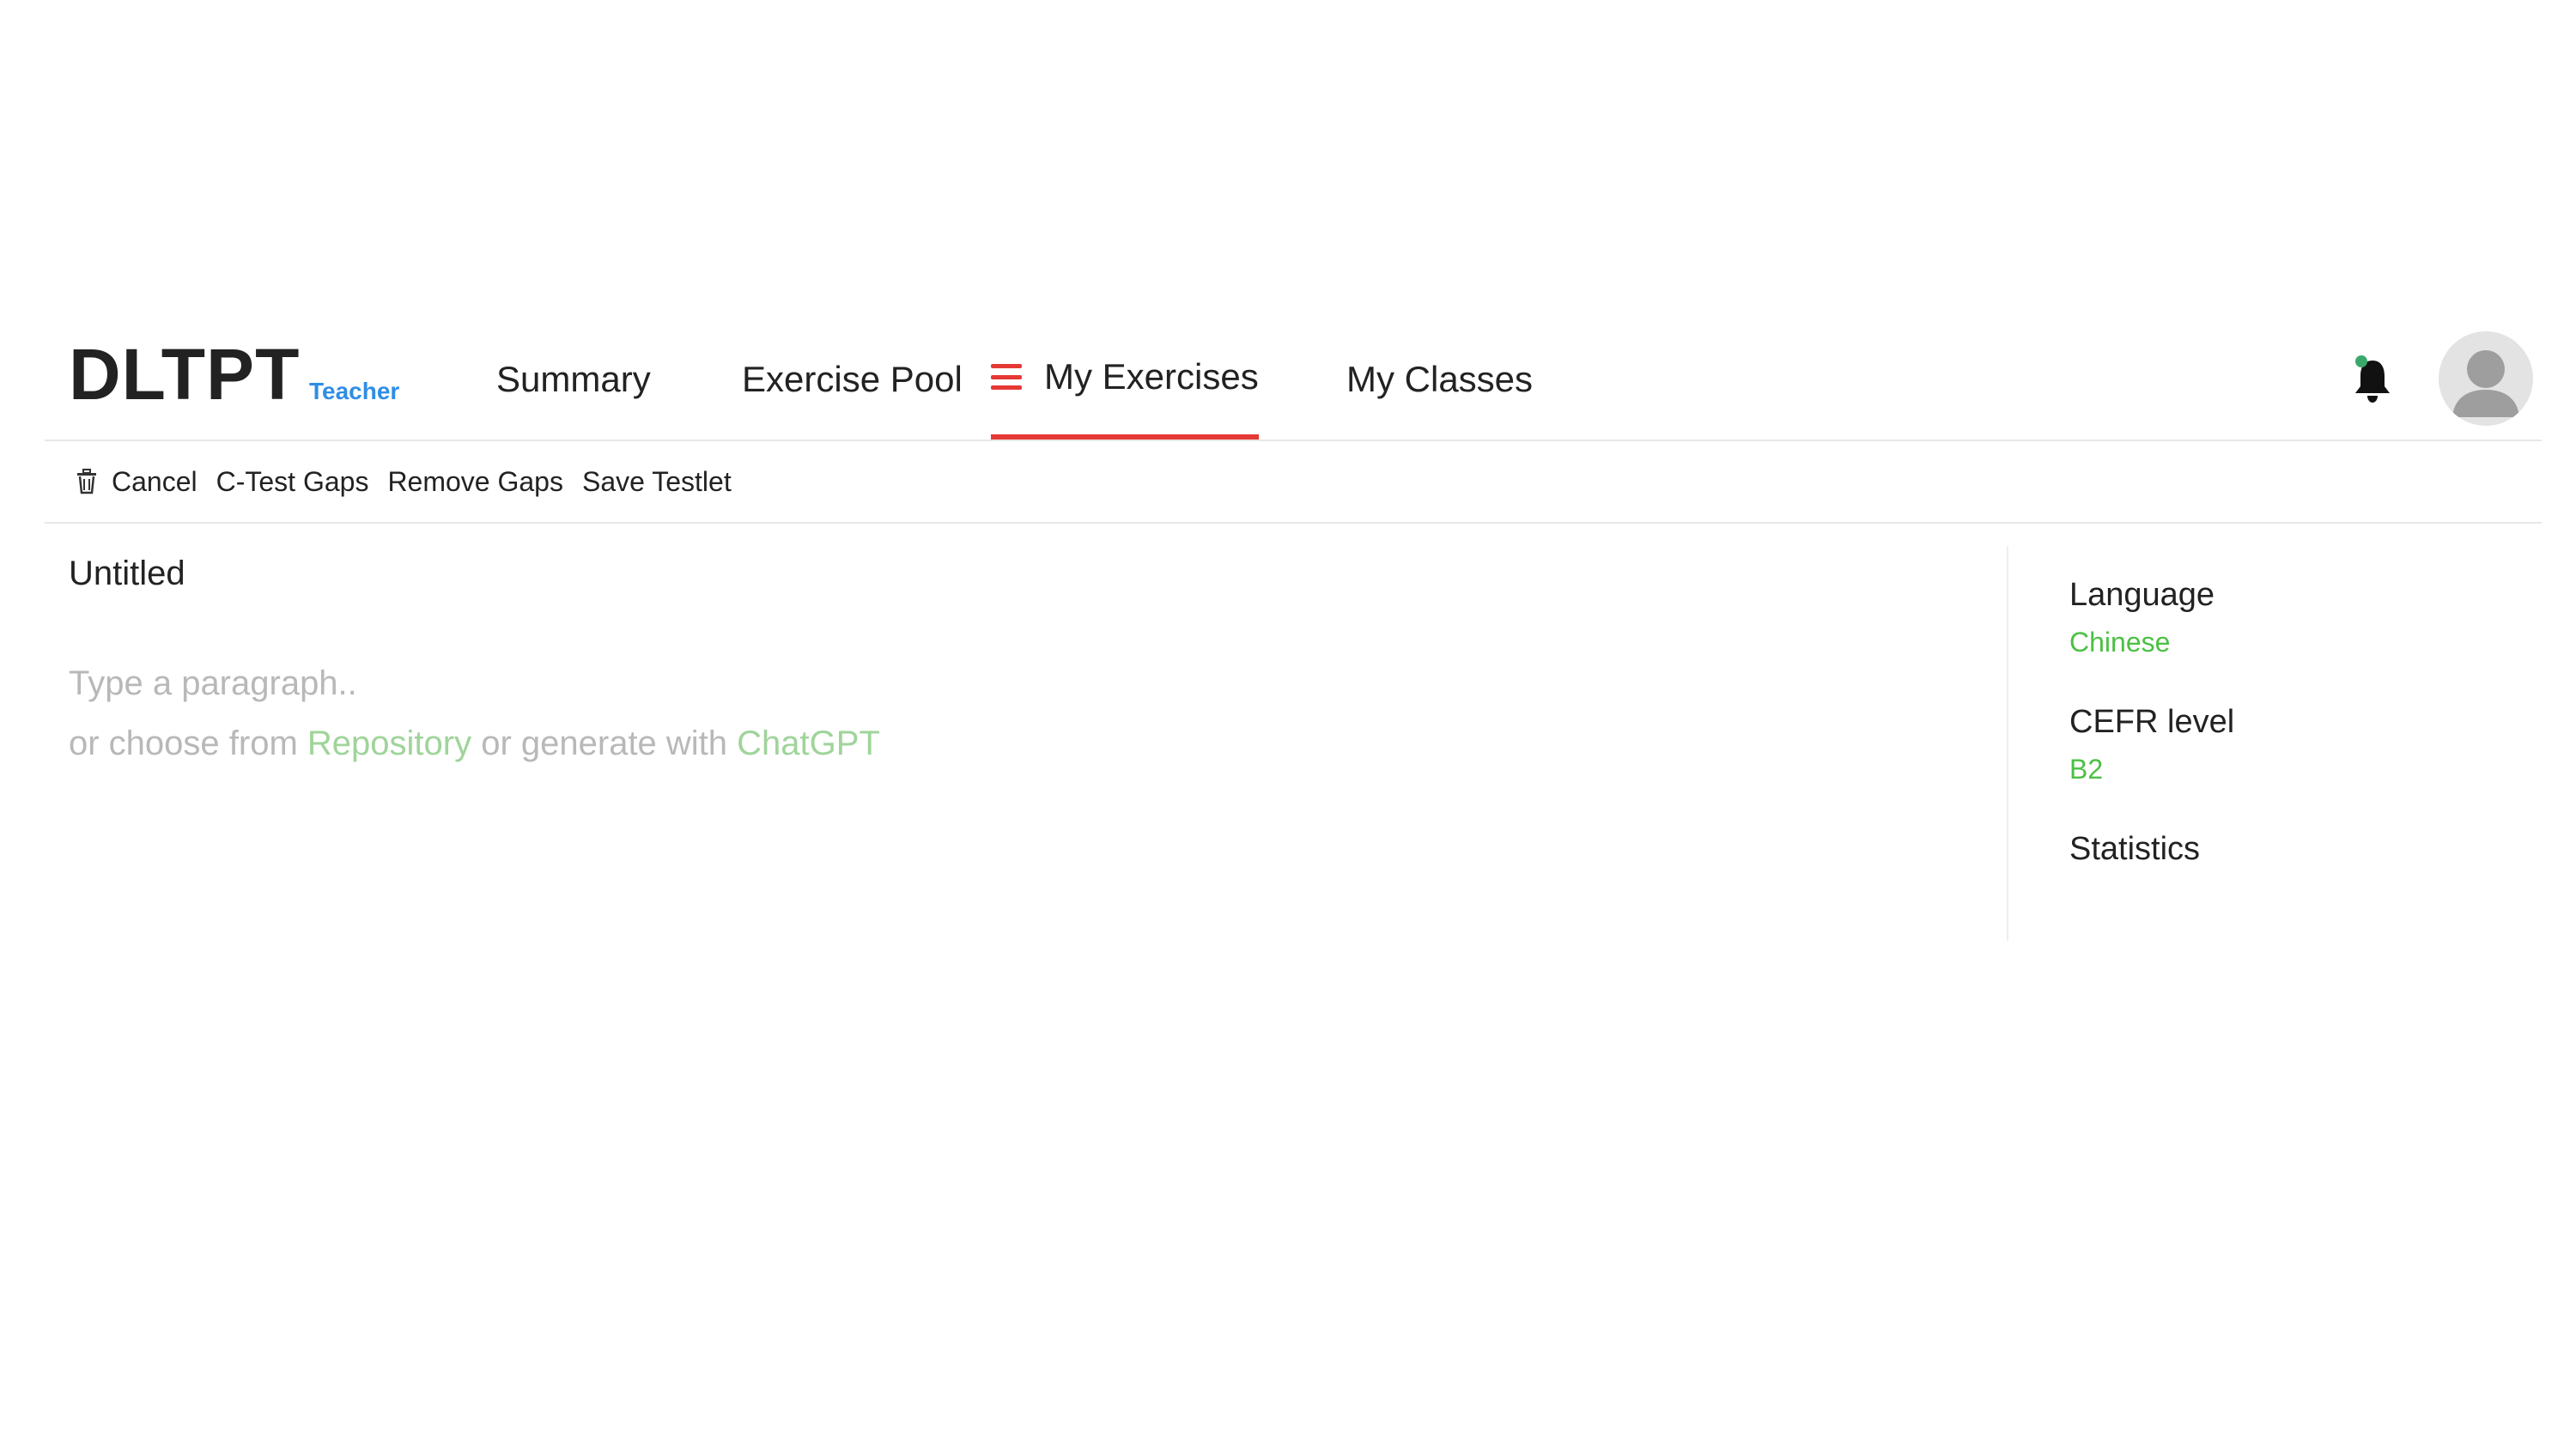 Image resolution: width=2576 pixels, height=1449 pixels. What do you see at coordinates (605, 743) in the screenshot?
I see `source-options-middle: or generate with` at bounding box center [605, 743].